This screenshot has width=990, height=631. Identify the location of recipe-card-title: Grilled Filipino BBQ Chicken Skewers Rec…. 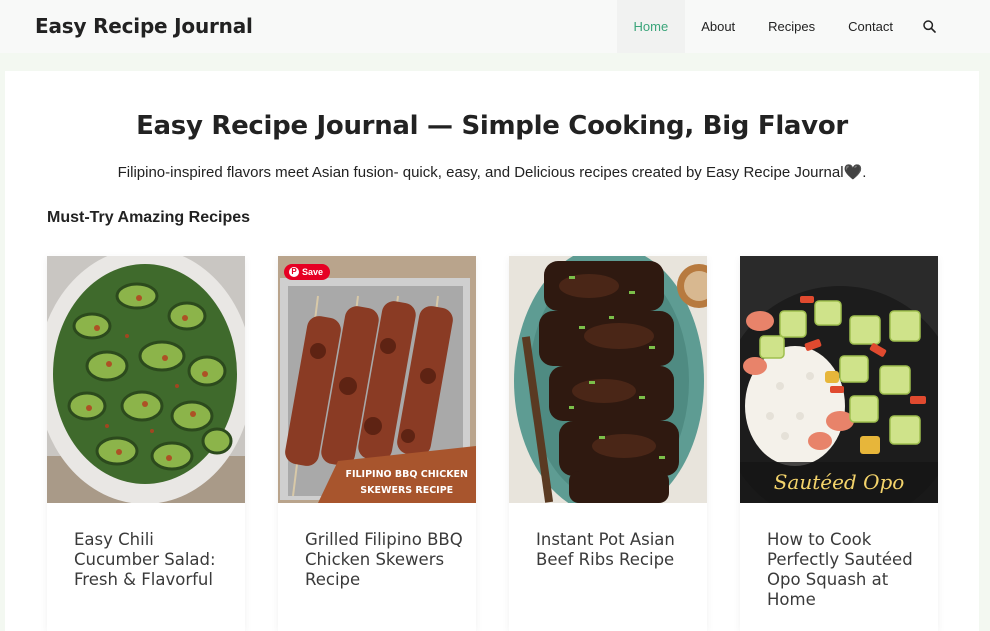
(385, 560).